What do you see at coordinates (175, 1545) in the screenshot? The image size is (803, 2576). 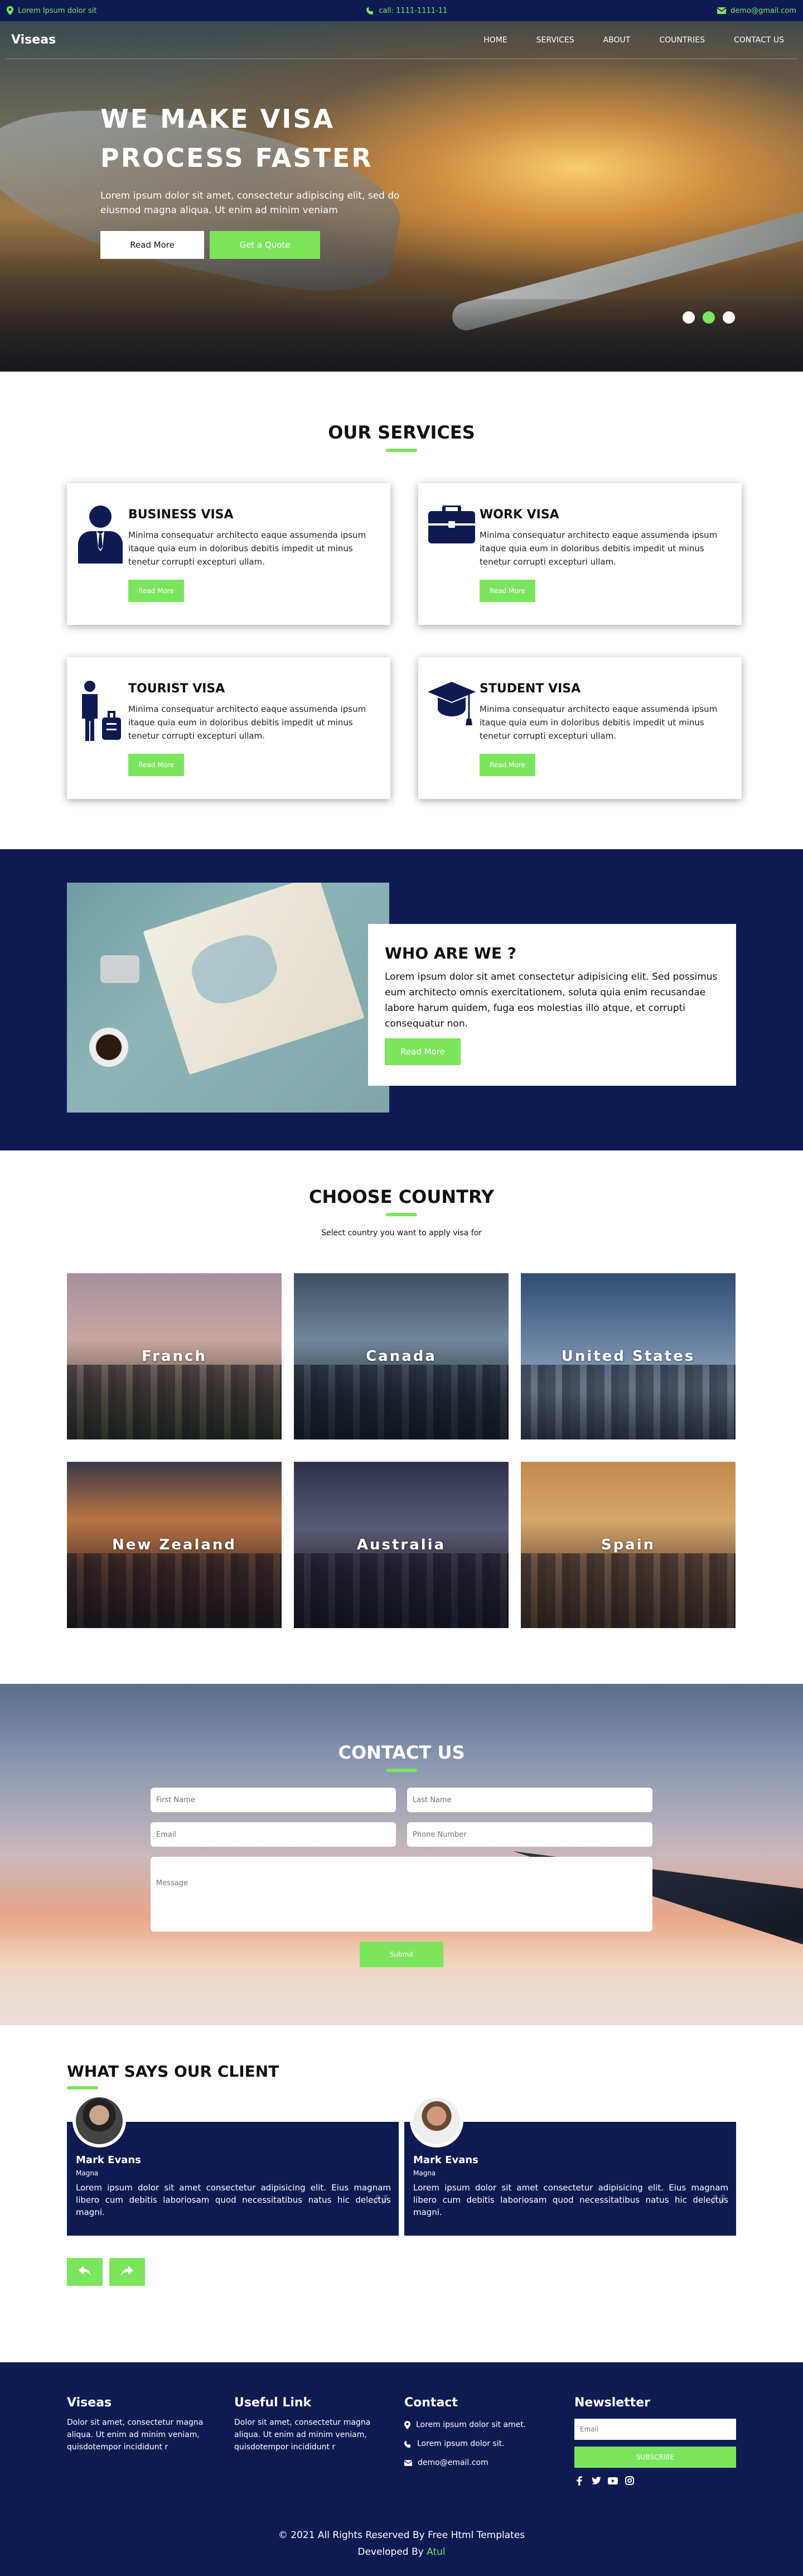 I see `country-card-new-zealand: New Zealand` at bounding box center [175, 1545].